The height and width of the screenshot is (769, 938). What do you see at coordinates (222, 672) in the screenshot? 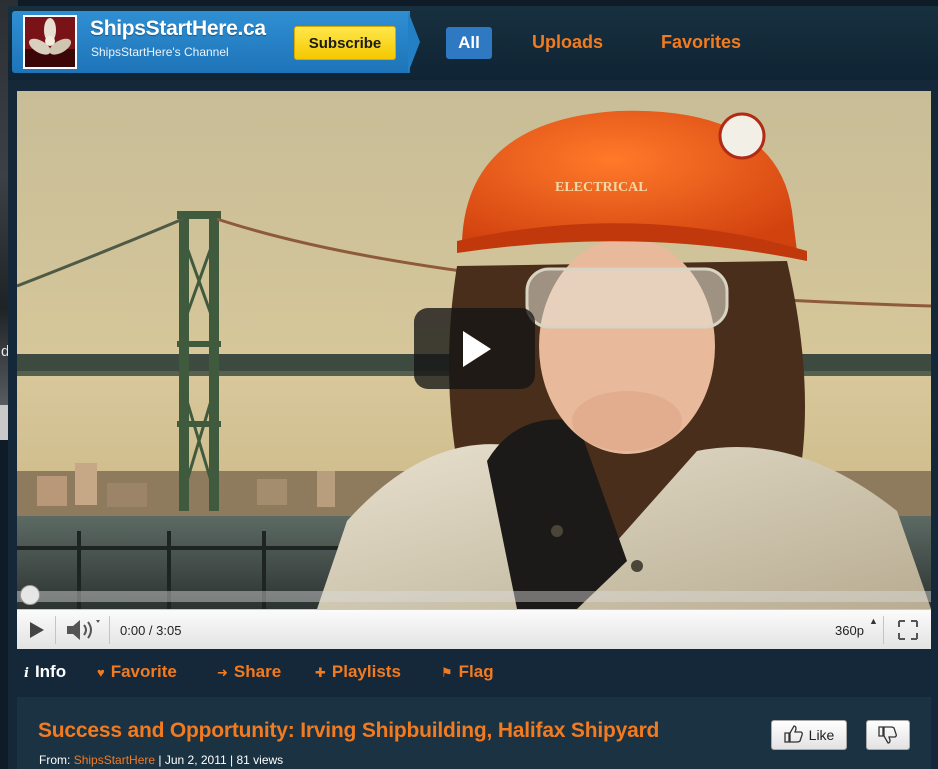
I see `arrow-right-icon: ➜` at bounding box center [222, 672].